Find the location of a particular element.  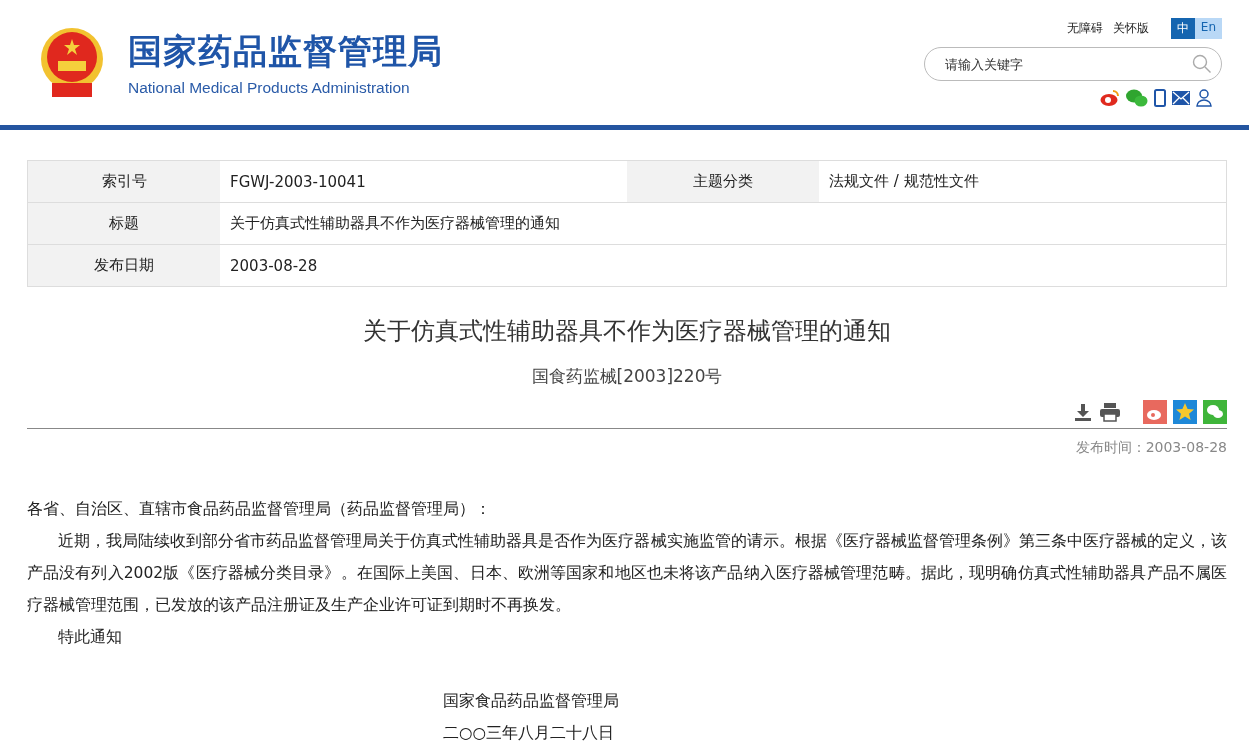

signature-date: 二○○三年八月二十八日 is located at coordinates (529, 733).